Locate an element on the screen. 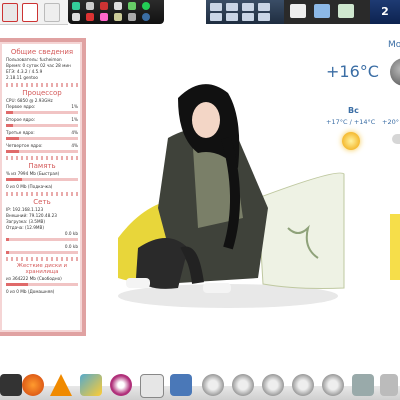 The height and width of the screenshot is (400, 400). battery-icon is located at coordinates (298, 11).